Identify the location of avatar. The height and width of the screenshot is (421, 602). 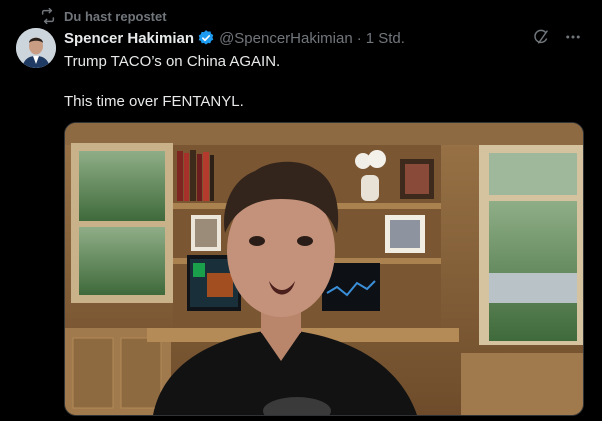
(36, 48).